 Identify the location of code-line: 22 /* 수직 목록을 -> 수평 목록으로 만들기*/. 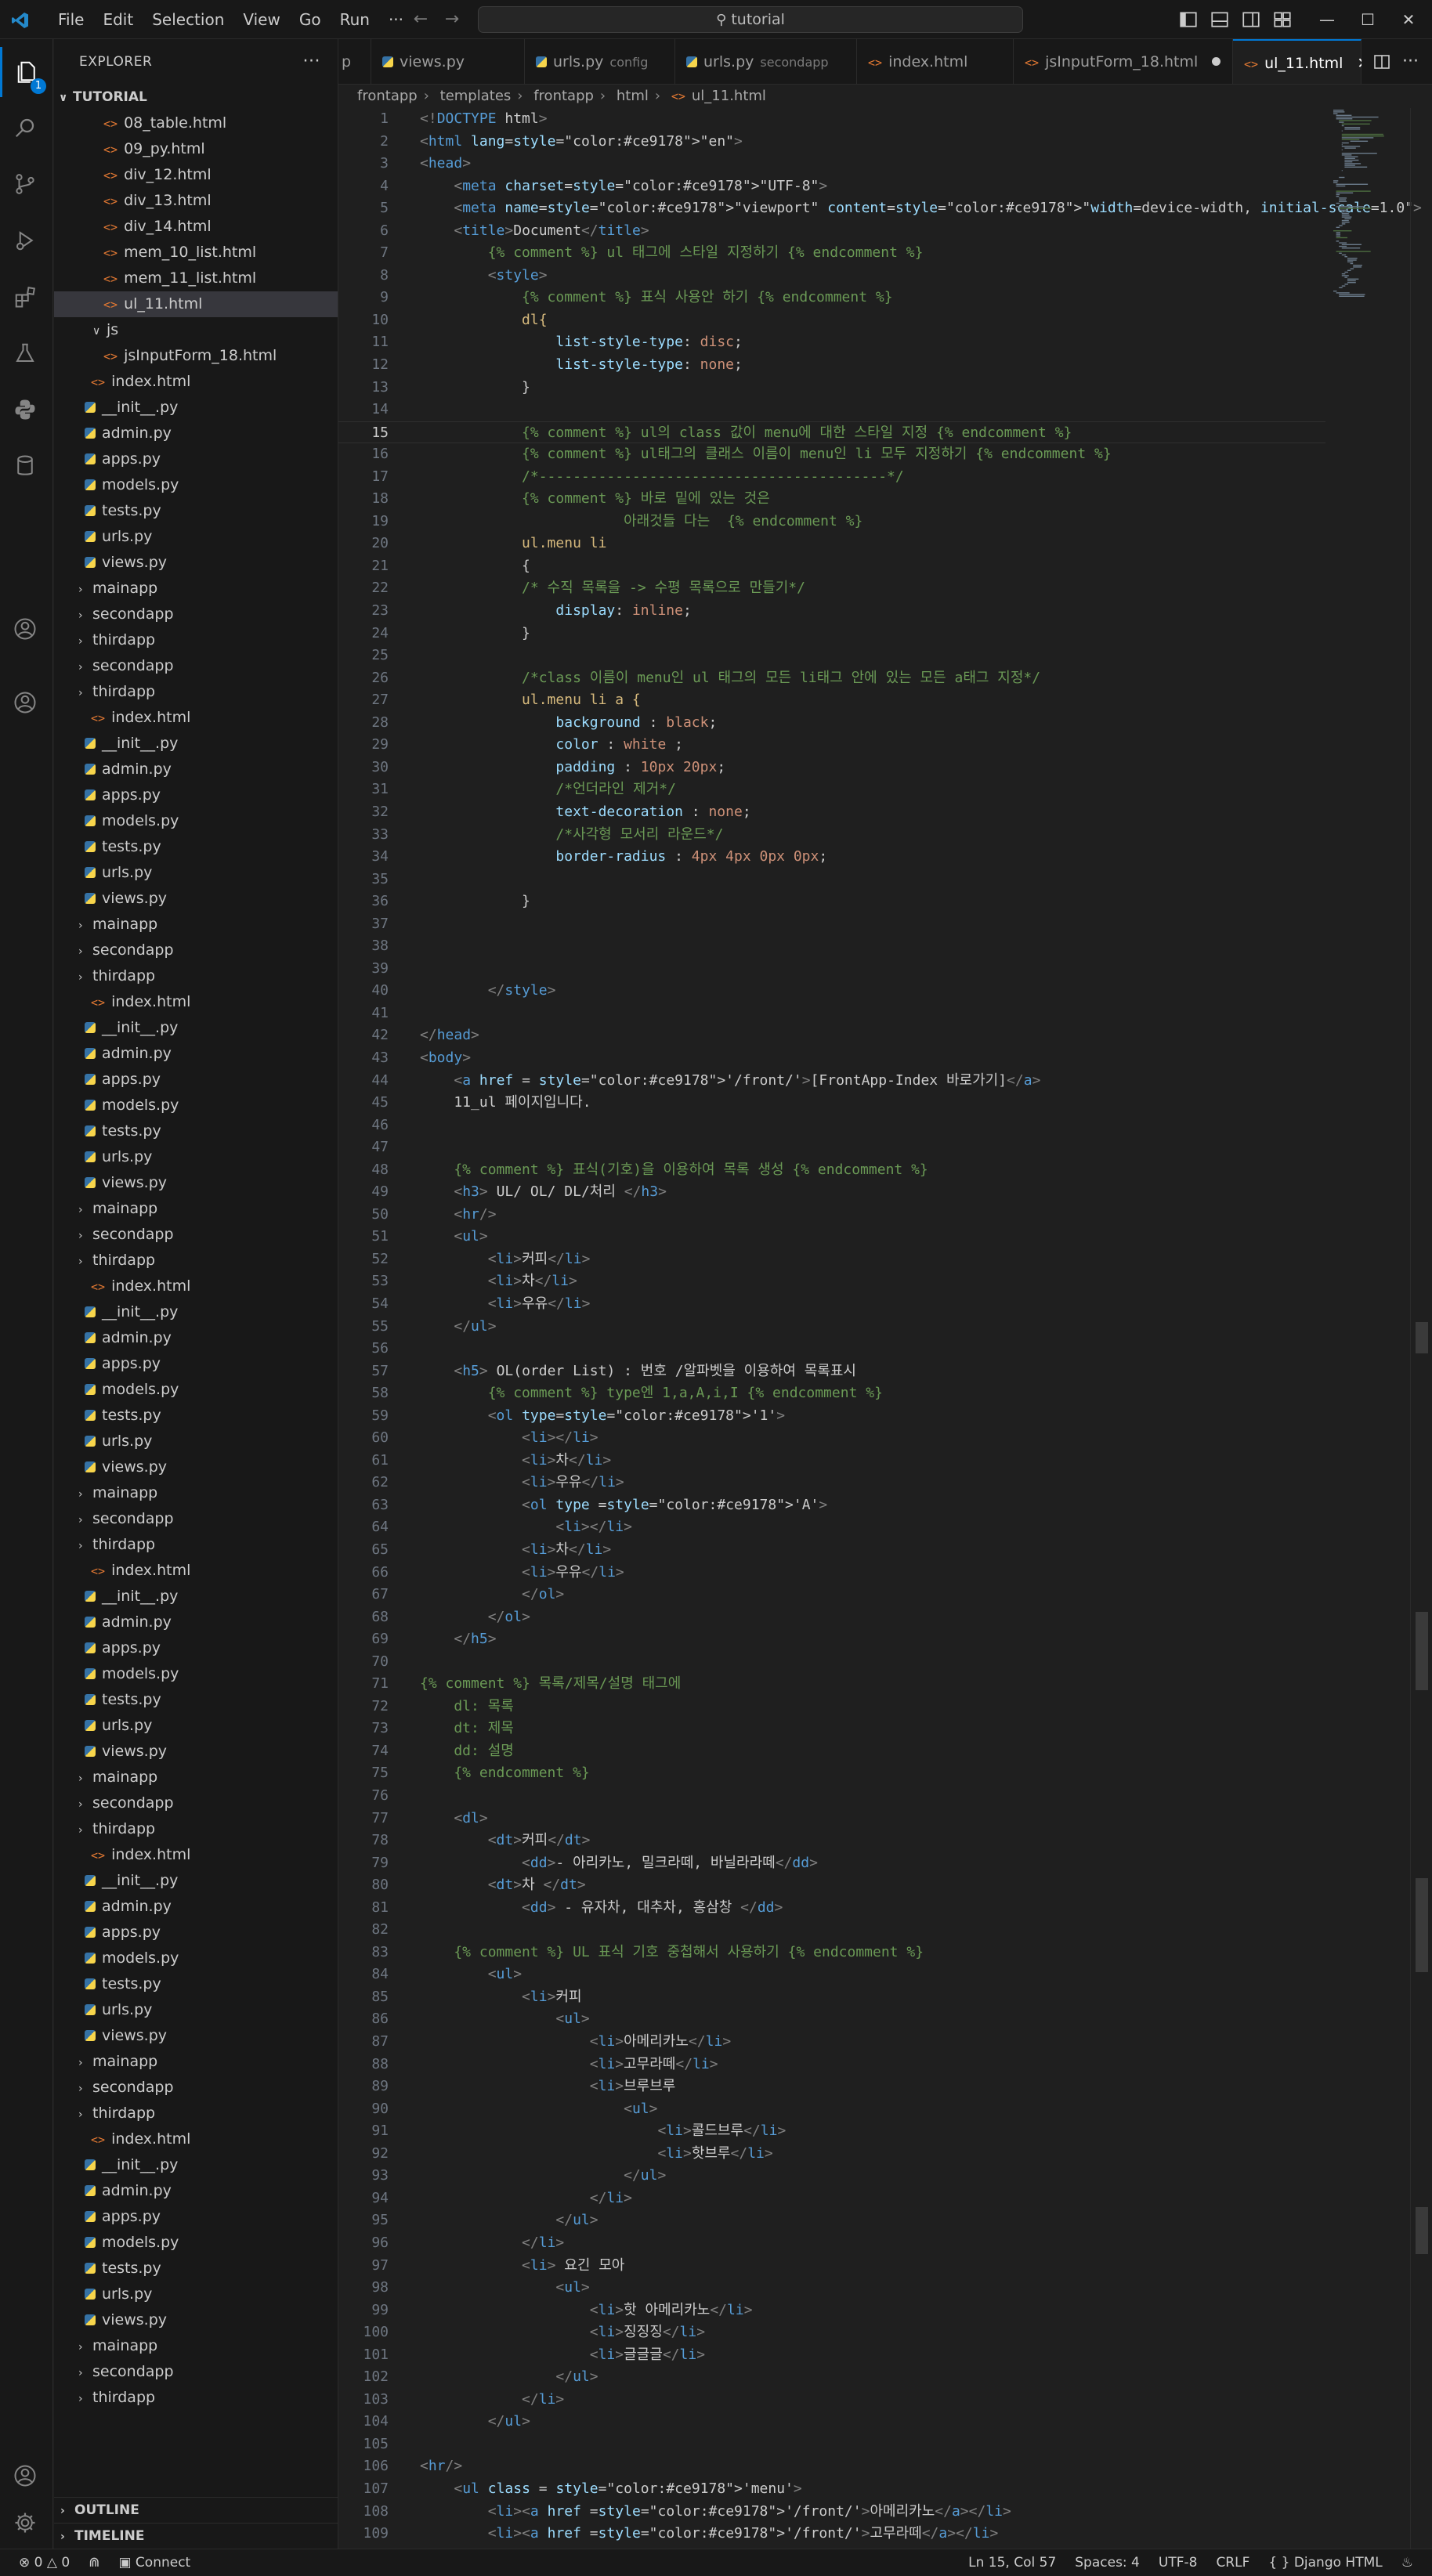
(831, 588).